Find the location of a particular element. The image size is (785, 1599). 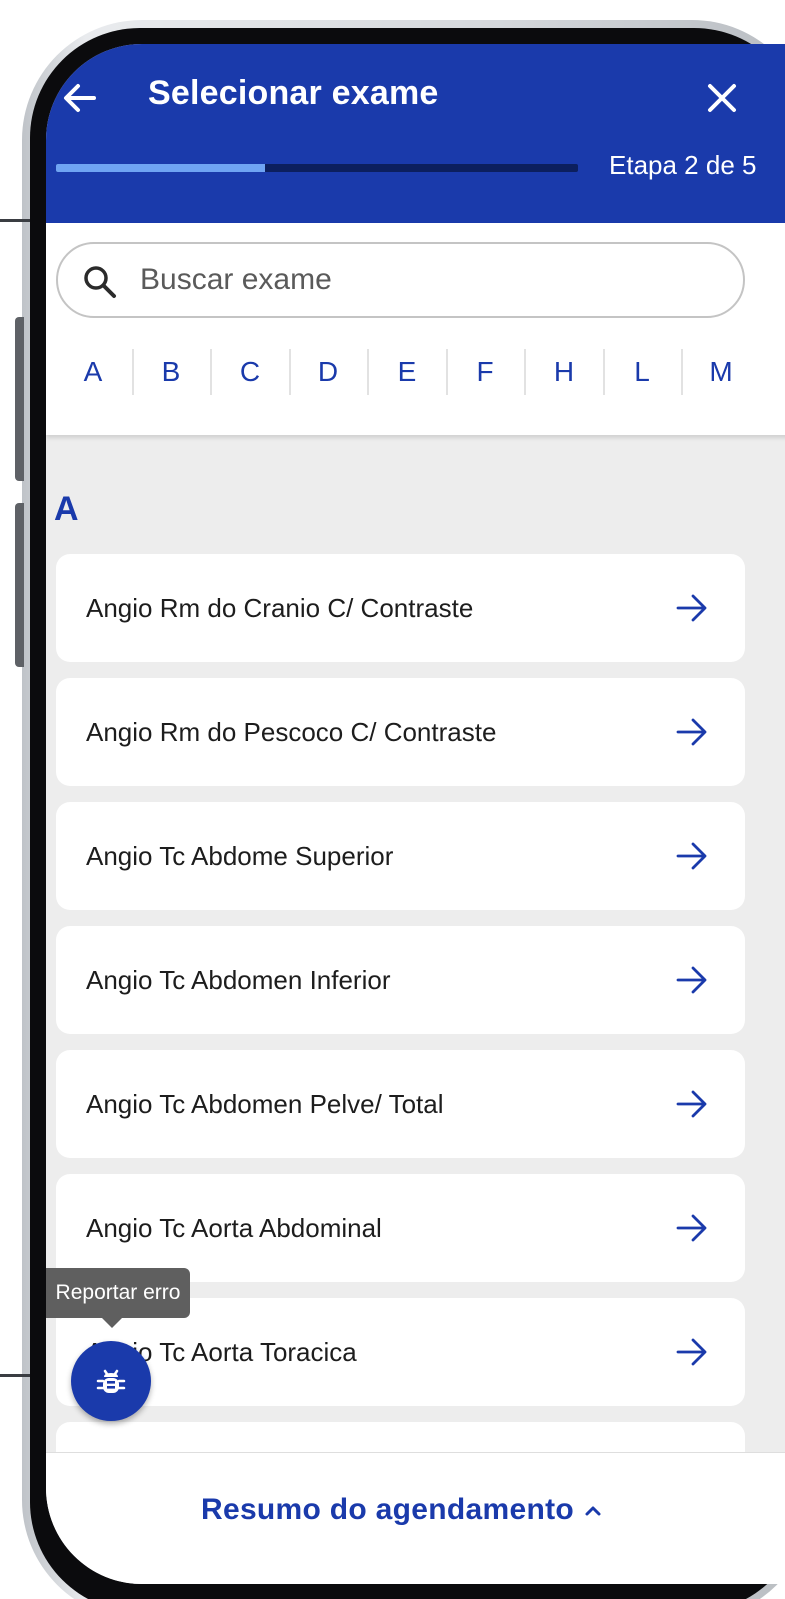

back-button is located at coordinates (80, 98).